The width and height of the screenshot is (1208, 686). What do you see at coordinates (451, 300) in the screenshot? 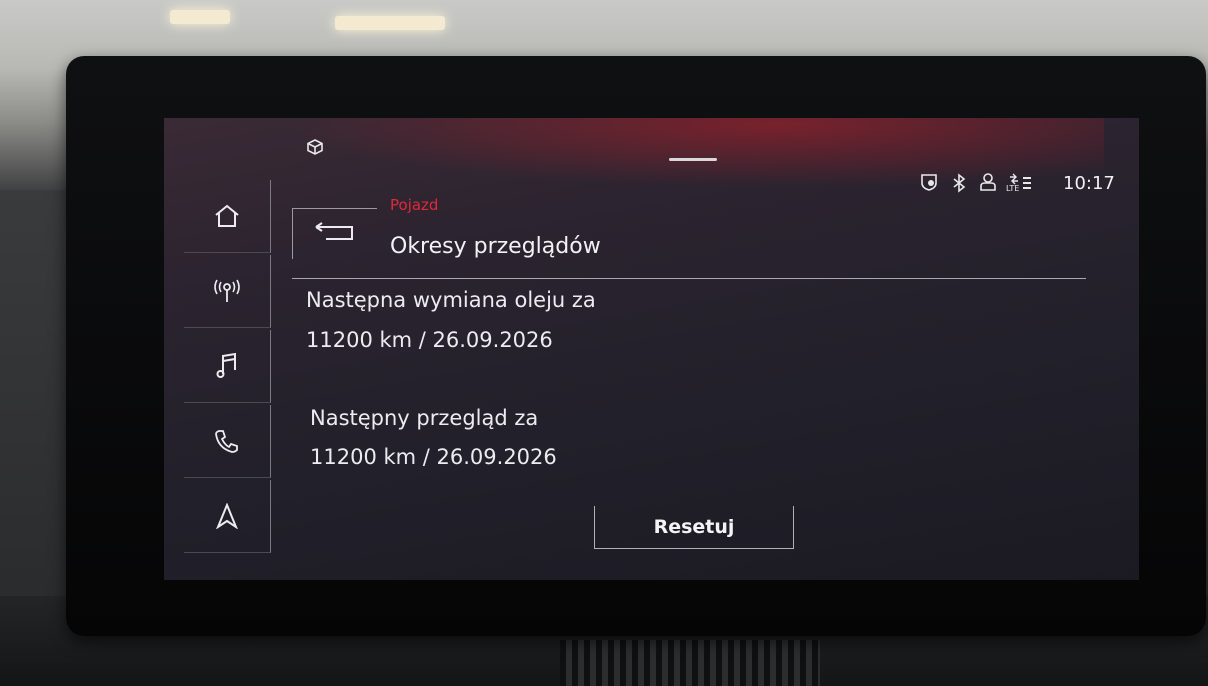
I see `oil-change-label: Następna wymiana oleju za` at bounding box center [451, 300].